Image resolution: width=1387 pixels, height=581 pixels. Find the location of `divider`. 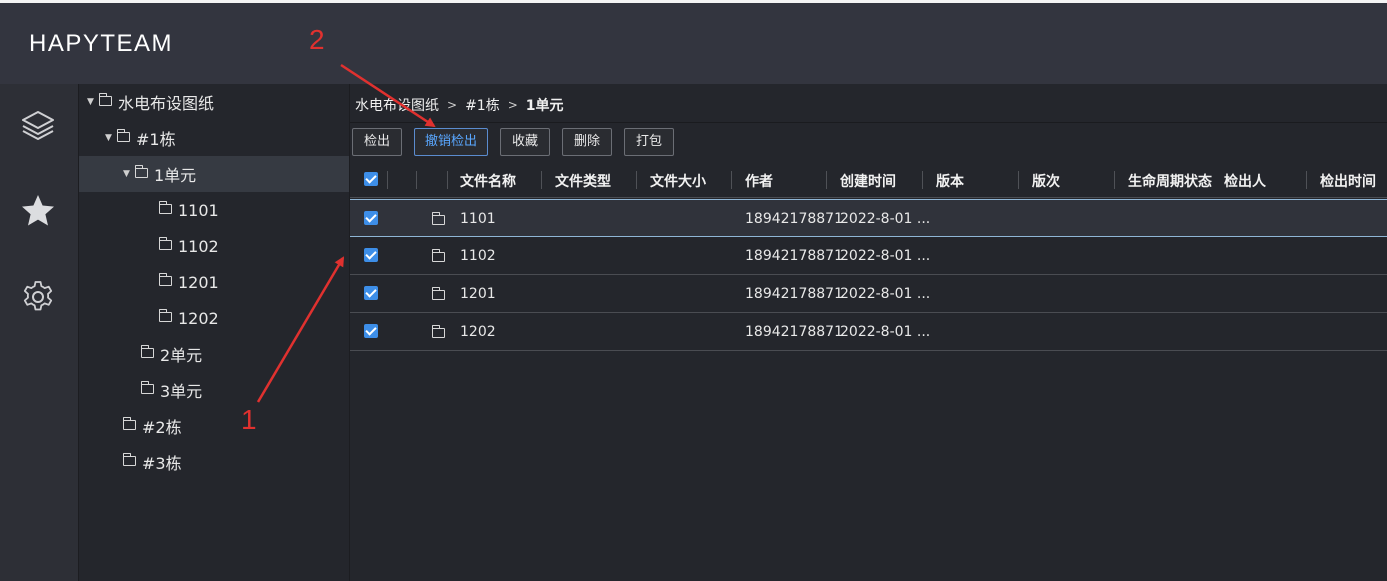

divider is located at coordinates (868, 122).